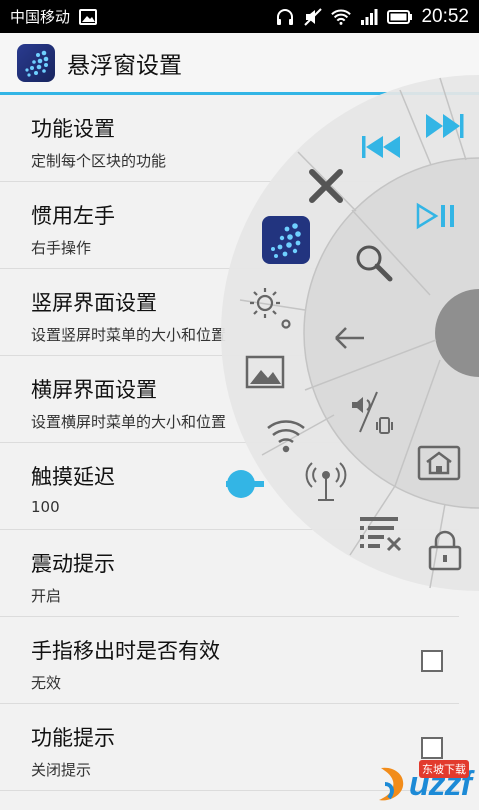  I want to click on finger-out-checkbox, so click(432, 661).